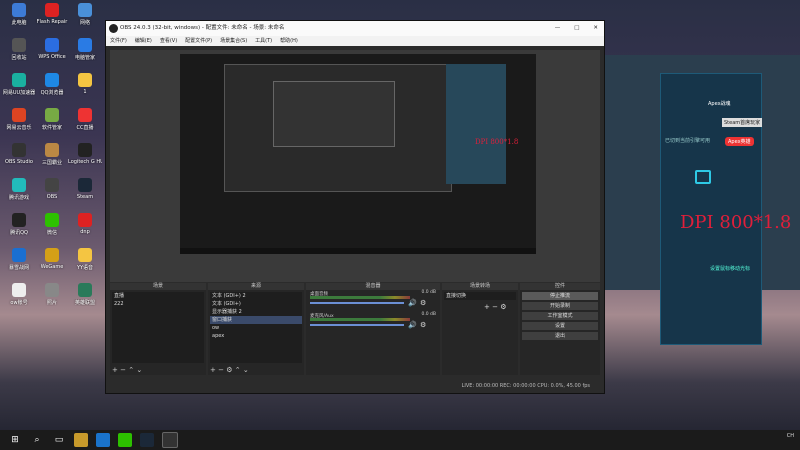 The image size is (800, 450). Describe the element at coordinates (790, 436) in the screenshot. I see `language-indicator: CH` at that location.